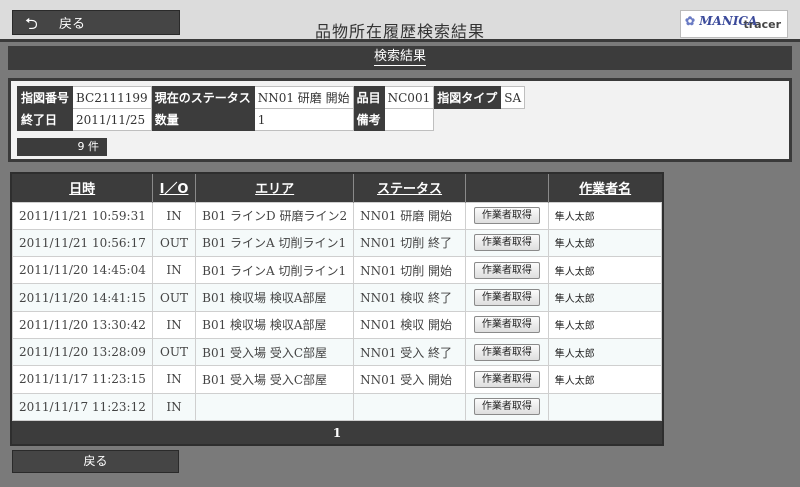 The width and height of the screenshot is (800, 487). What do you see at coordinates (82, 379) in the screenshot?
I see `cell-datetime: 2011/11/17 11:23:15` at bounding box center [82, 379].